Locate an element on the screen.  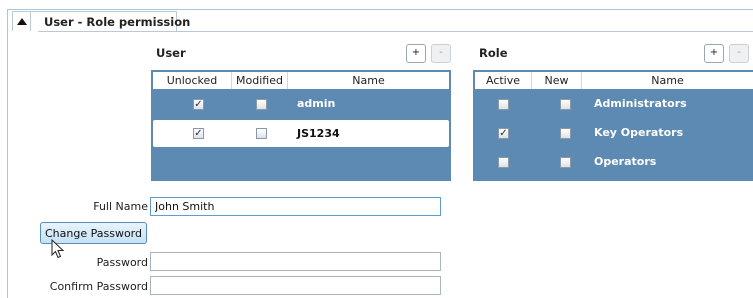
active-checkbox: ✓ is located at coordinates (503, 133).